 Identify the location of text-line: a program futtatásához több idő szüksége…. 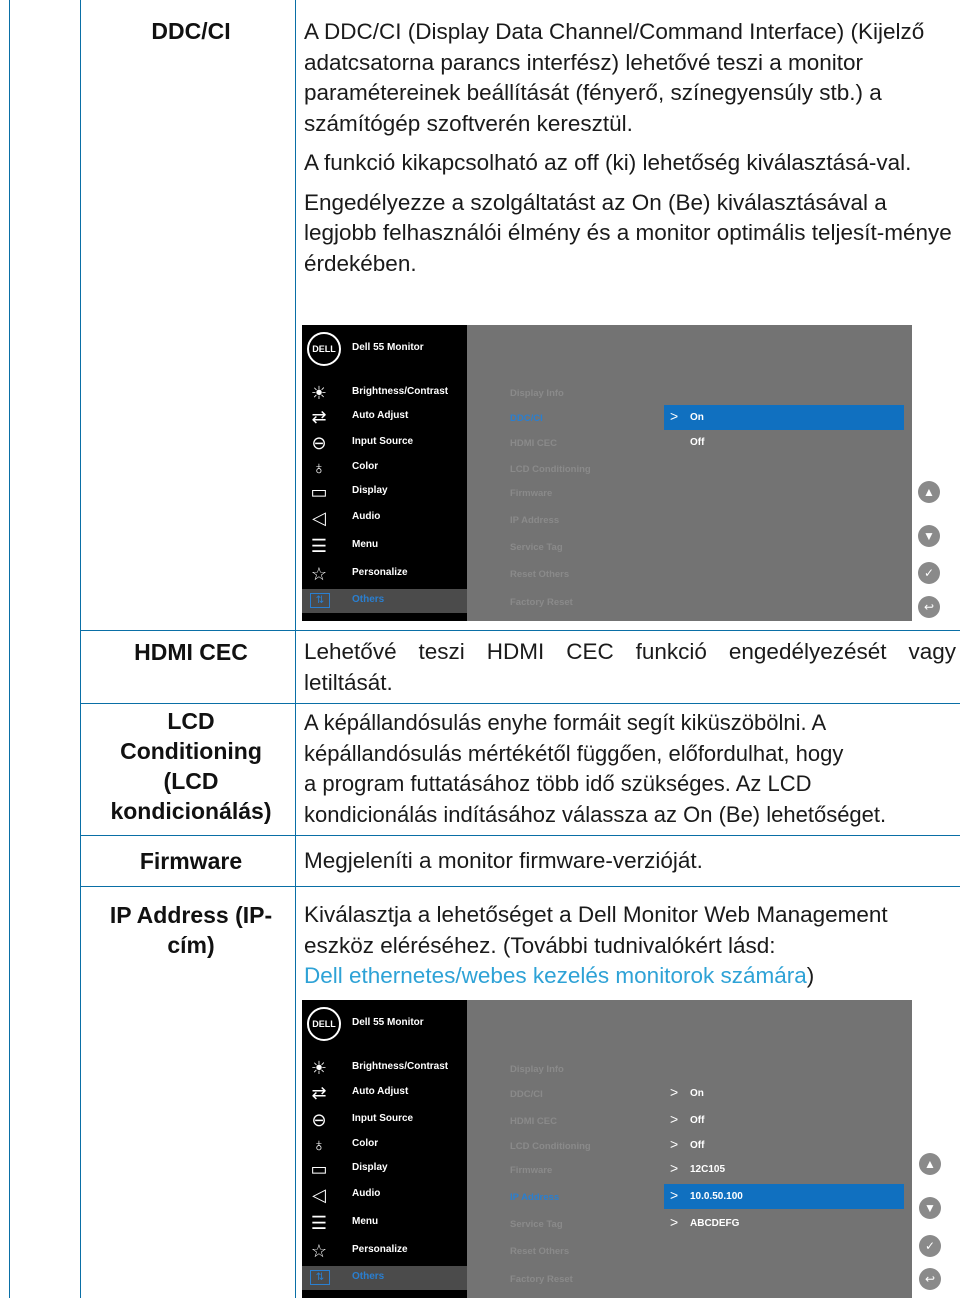
(558, 783).